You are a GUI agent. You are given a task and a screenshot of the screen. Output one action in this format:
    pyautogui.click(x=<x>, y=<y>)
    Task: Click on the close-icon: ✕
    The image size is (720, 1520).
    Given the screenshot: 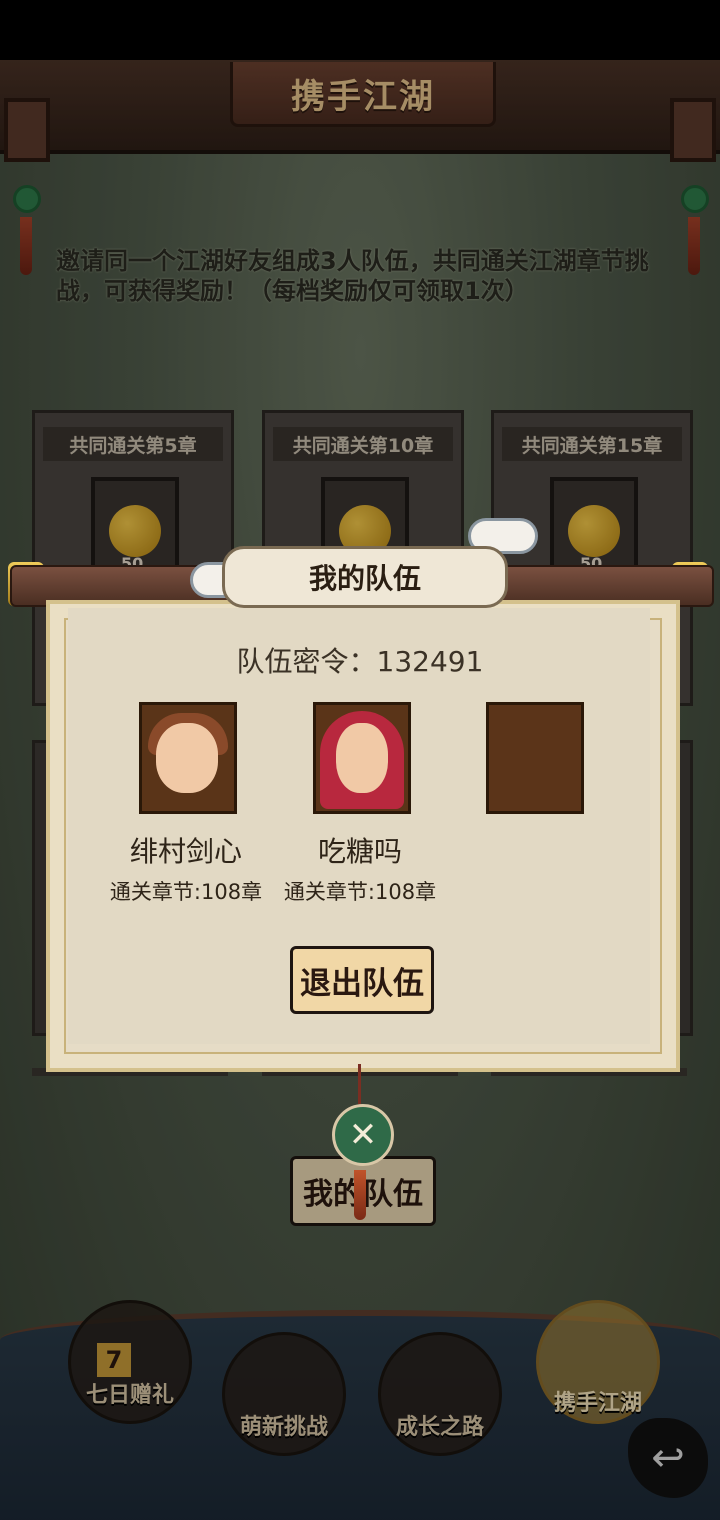 What is the action you would take?
    pyautogui.click(x=363, y=1135)
    